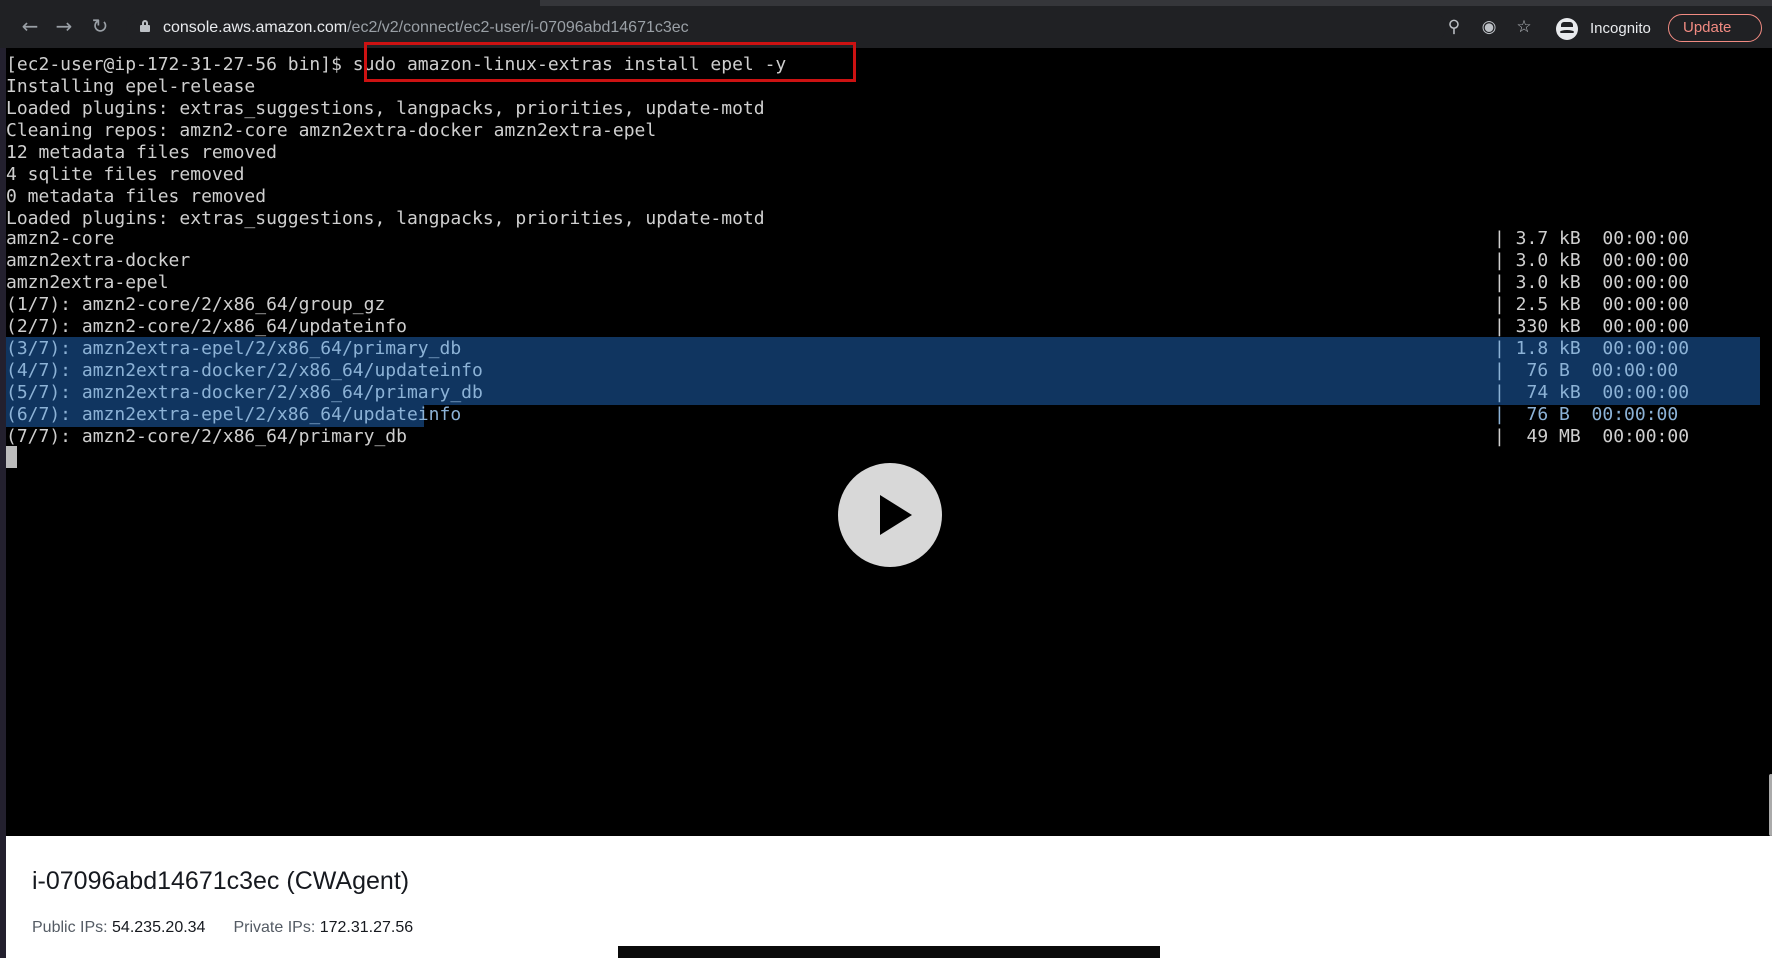 The image size is (1772, 958). I want to click on video-caption-box, so click(889, 952).